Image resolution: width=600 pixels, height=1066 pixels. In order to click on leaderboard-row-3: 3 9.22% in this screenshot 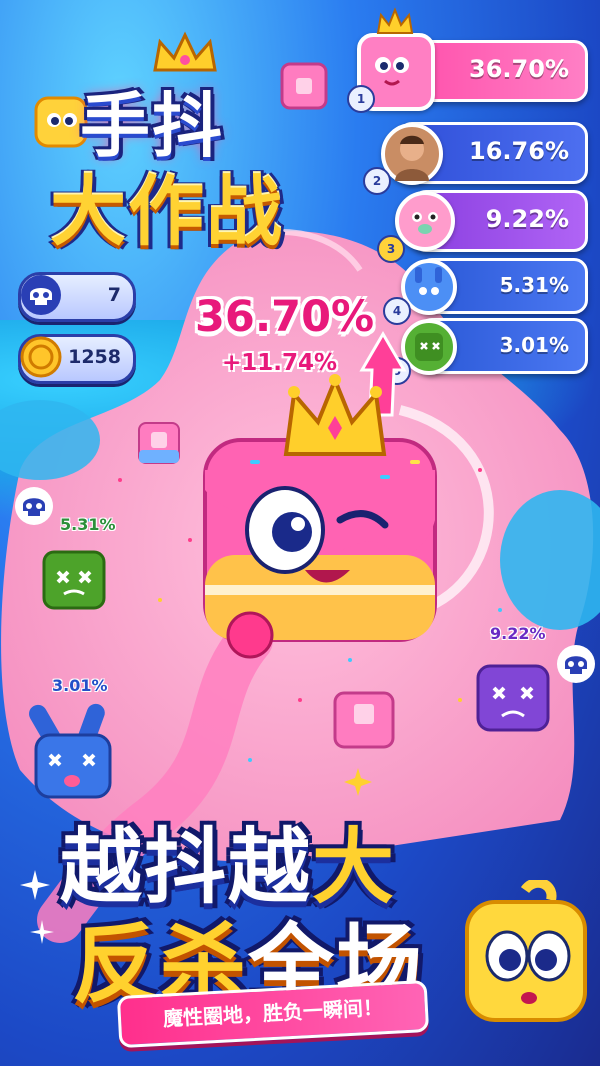, I will do `click(482, 226)`.